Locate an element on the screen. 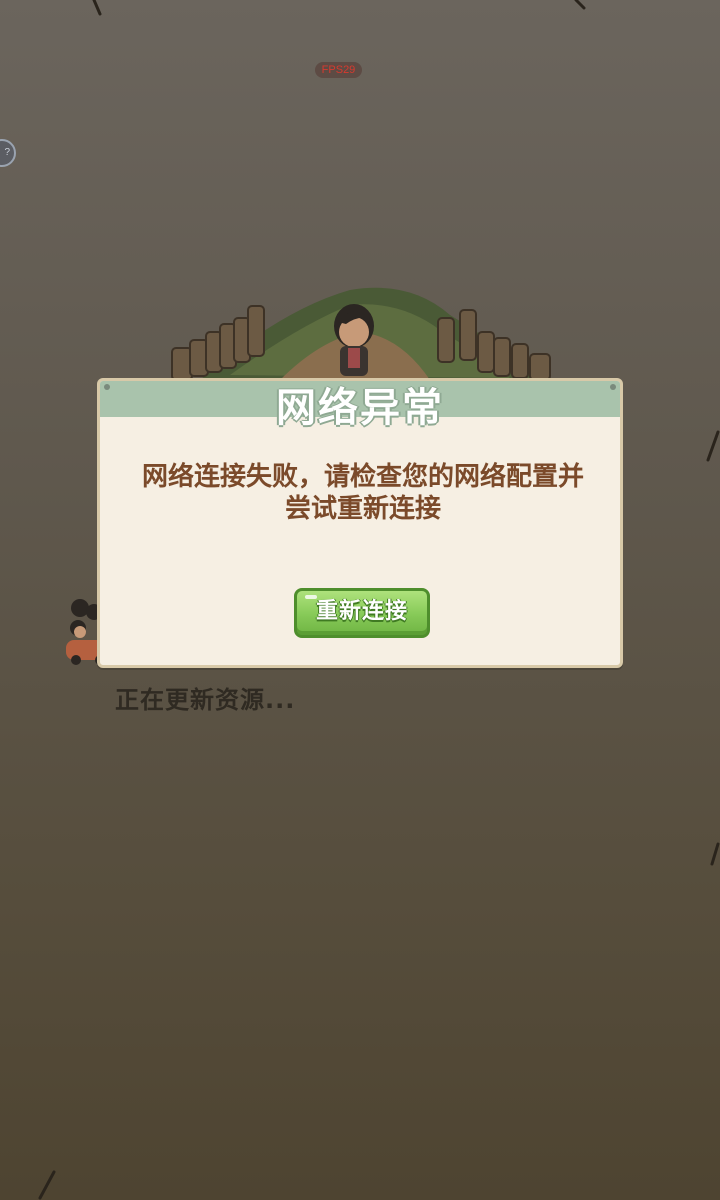 This screenshot has width=720, height=1200. island-scene-illustration is located at coordinates (361, 334).